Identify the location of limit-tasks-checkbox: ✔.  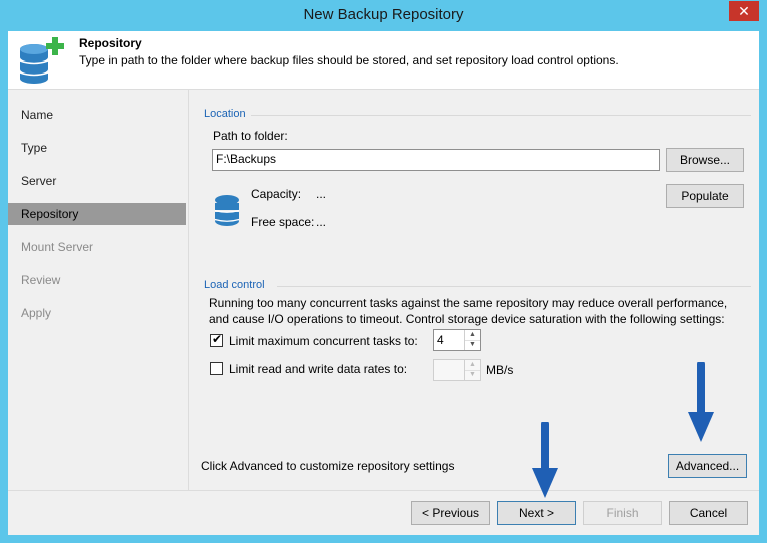
(216, 339).